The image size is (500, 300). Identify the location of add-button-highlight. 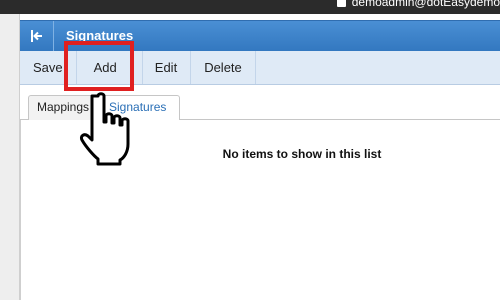
(99, 66).